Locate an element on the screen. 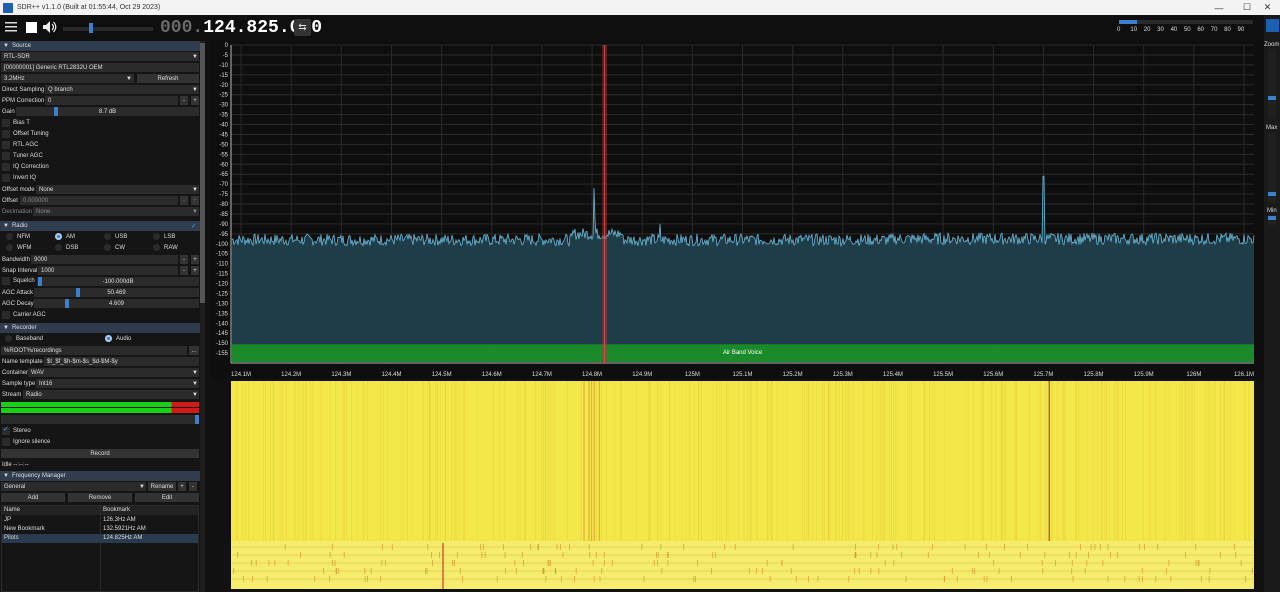  offset-input: 0.000000 is located at coordinates (99, 200).